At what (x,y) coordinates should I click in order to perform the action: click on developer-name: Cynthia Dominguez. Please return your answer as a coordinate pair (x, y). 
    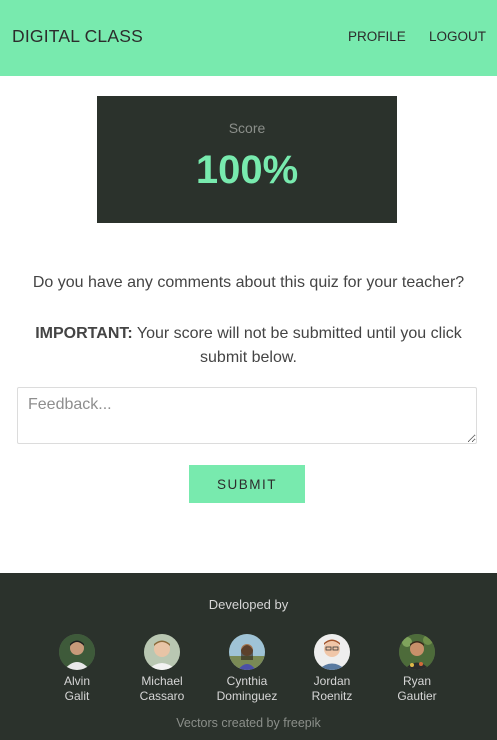
    Looking at the image, I should click on (247, 689).